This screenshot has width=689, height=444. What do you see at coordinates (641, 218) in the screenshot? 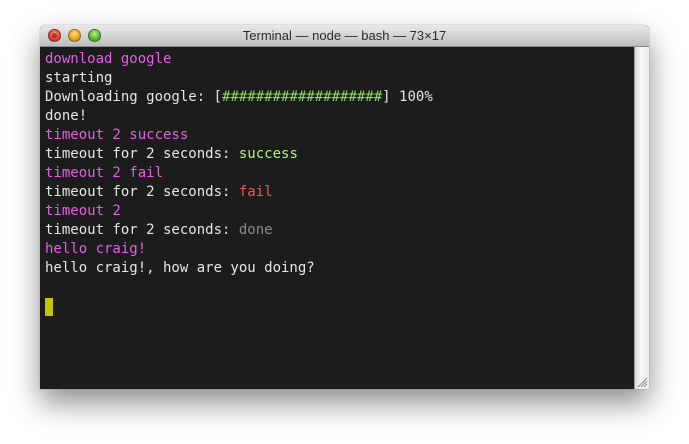
I see `vertical-scrollbar` at bounding box center [641, 218].